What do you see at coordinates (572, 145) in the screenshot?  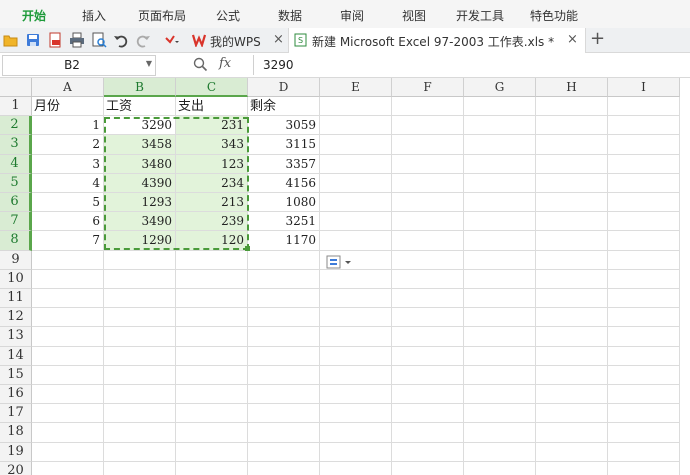 I see `cell-h3` at bounding box center [572, 145].